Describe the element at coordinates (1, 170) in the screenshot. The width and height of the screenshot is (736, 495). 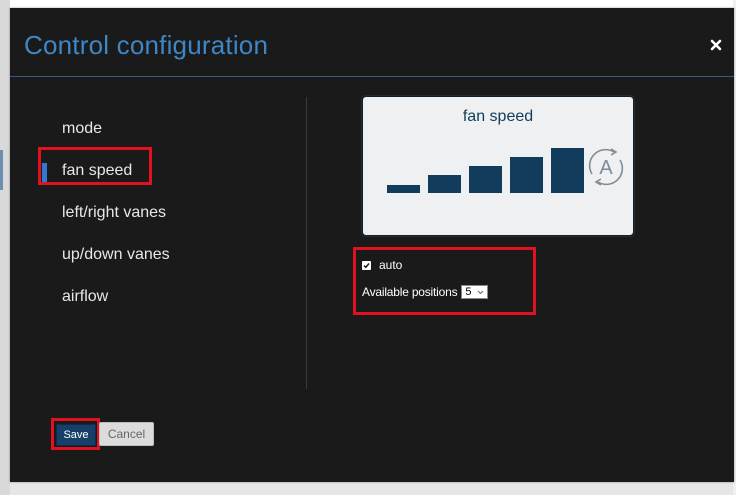
I see `background-marker` at that location.